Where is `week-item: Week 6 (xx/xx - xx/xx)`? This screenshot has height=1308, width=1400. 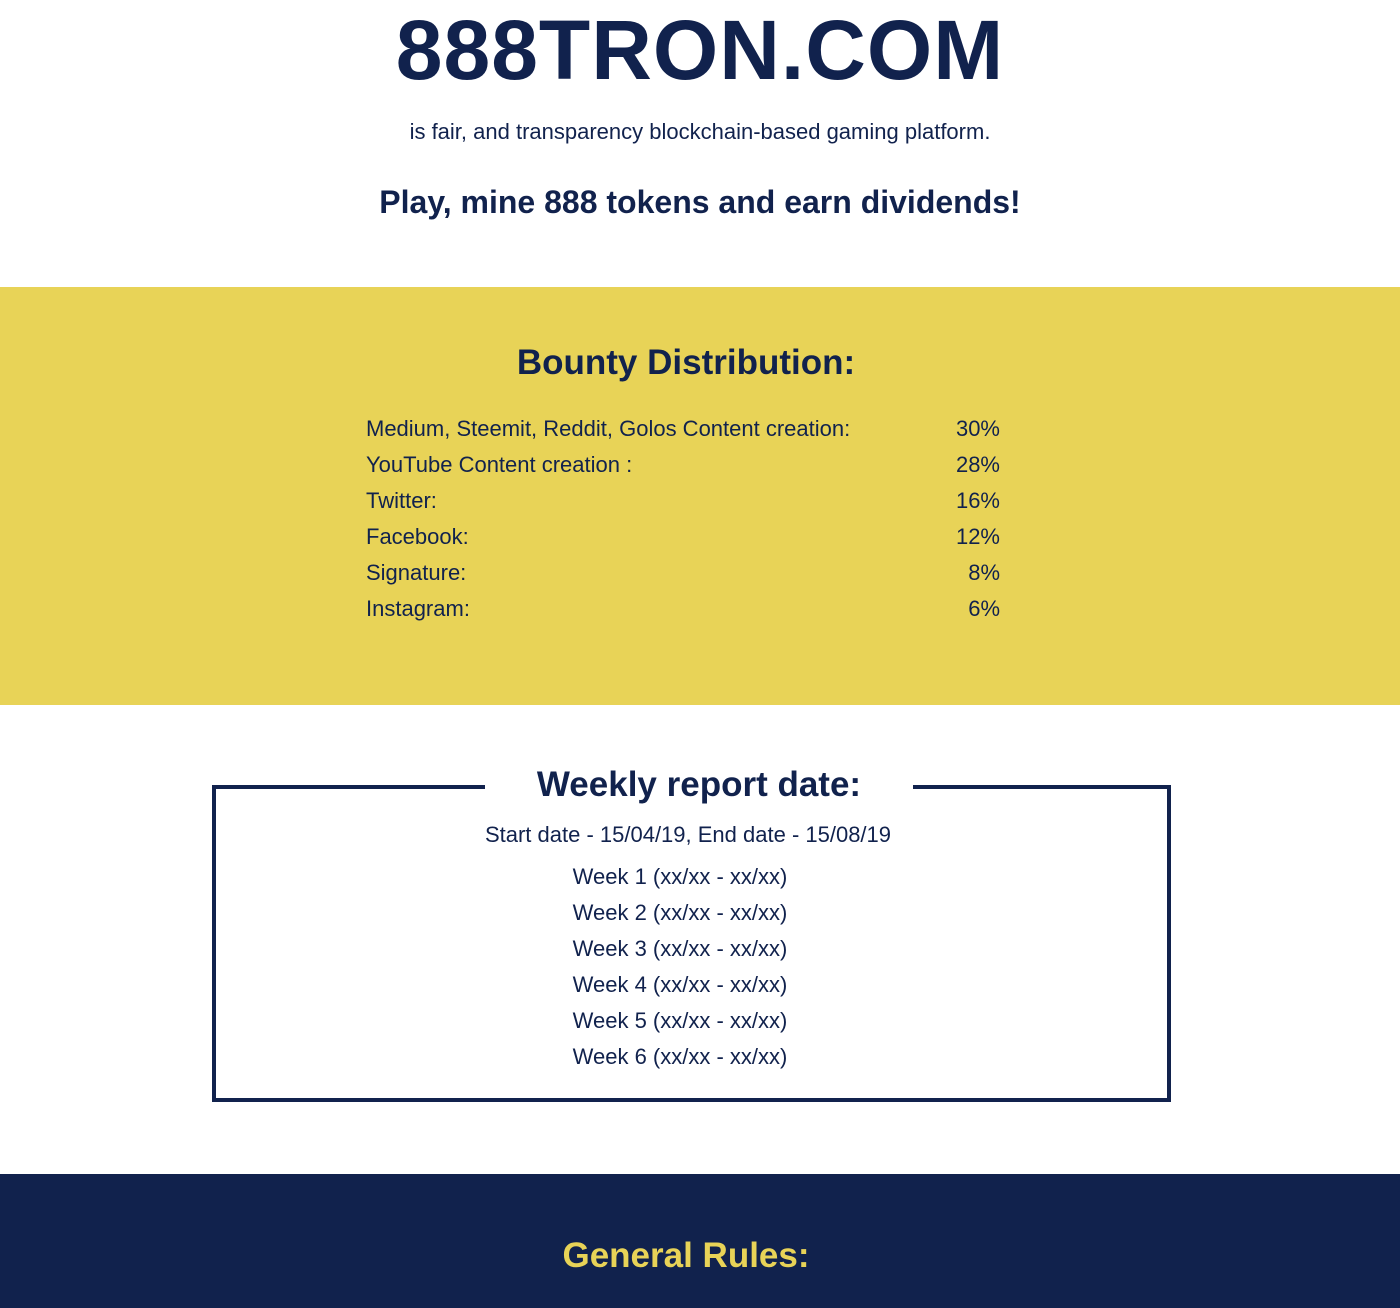 week-item: Week 6 (xx/xx - xx/xx) is located at coordinates (680, 1056).